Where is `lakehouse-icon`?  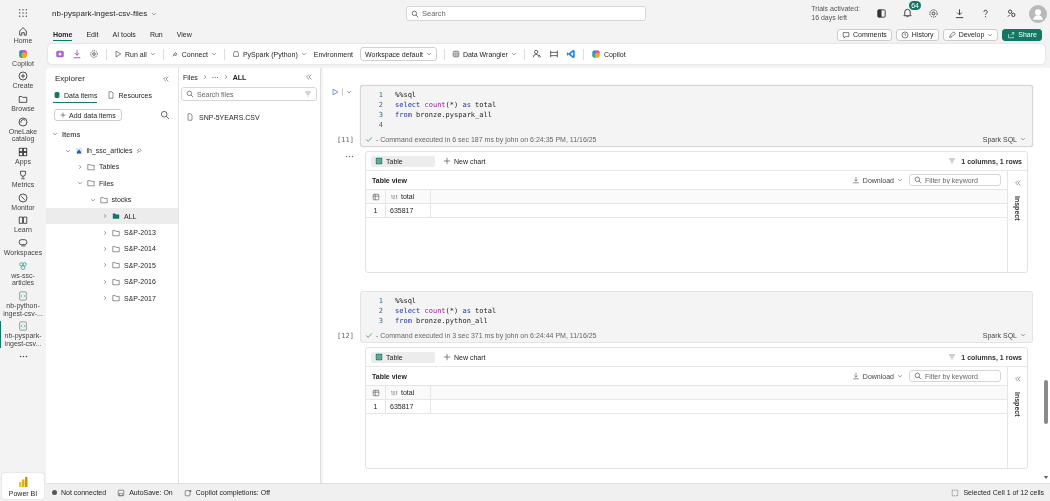
lakehouse-icon is located at coordinates (78, 150).